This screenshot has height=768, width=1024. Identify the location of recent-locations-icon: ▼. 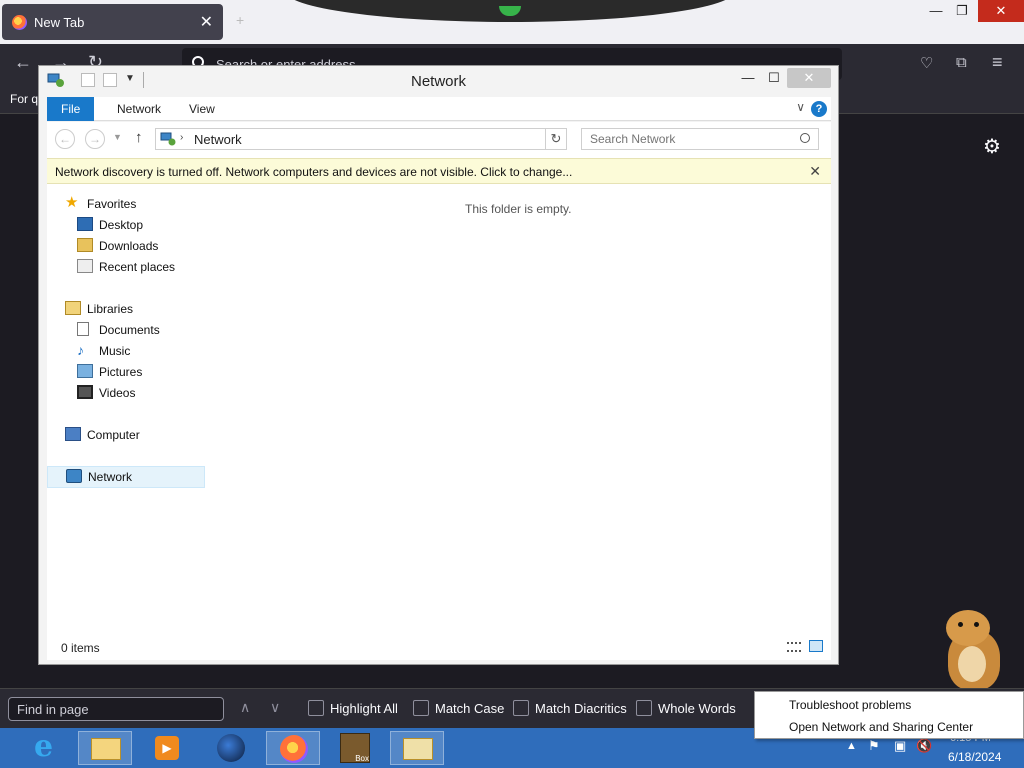
(117, 137).